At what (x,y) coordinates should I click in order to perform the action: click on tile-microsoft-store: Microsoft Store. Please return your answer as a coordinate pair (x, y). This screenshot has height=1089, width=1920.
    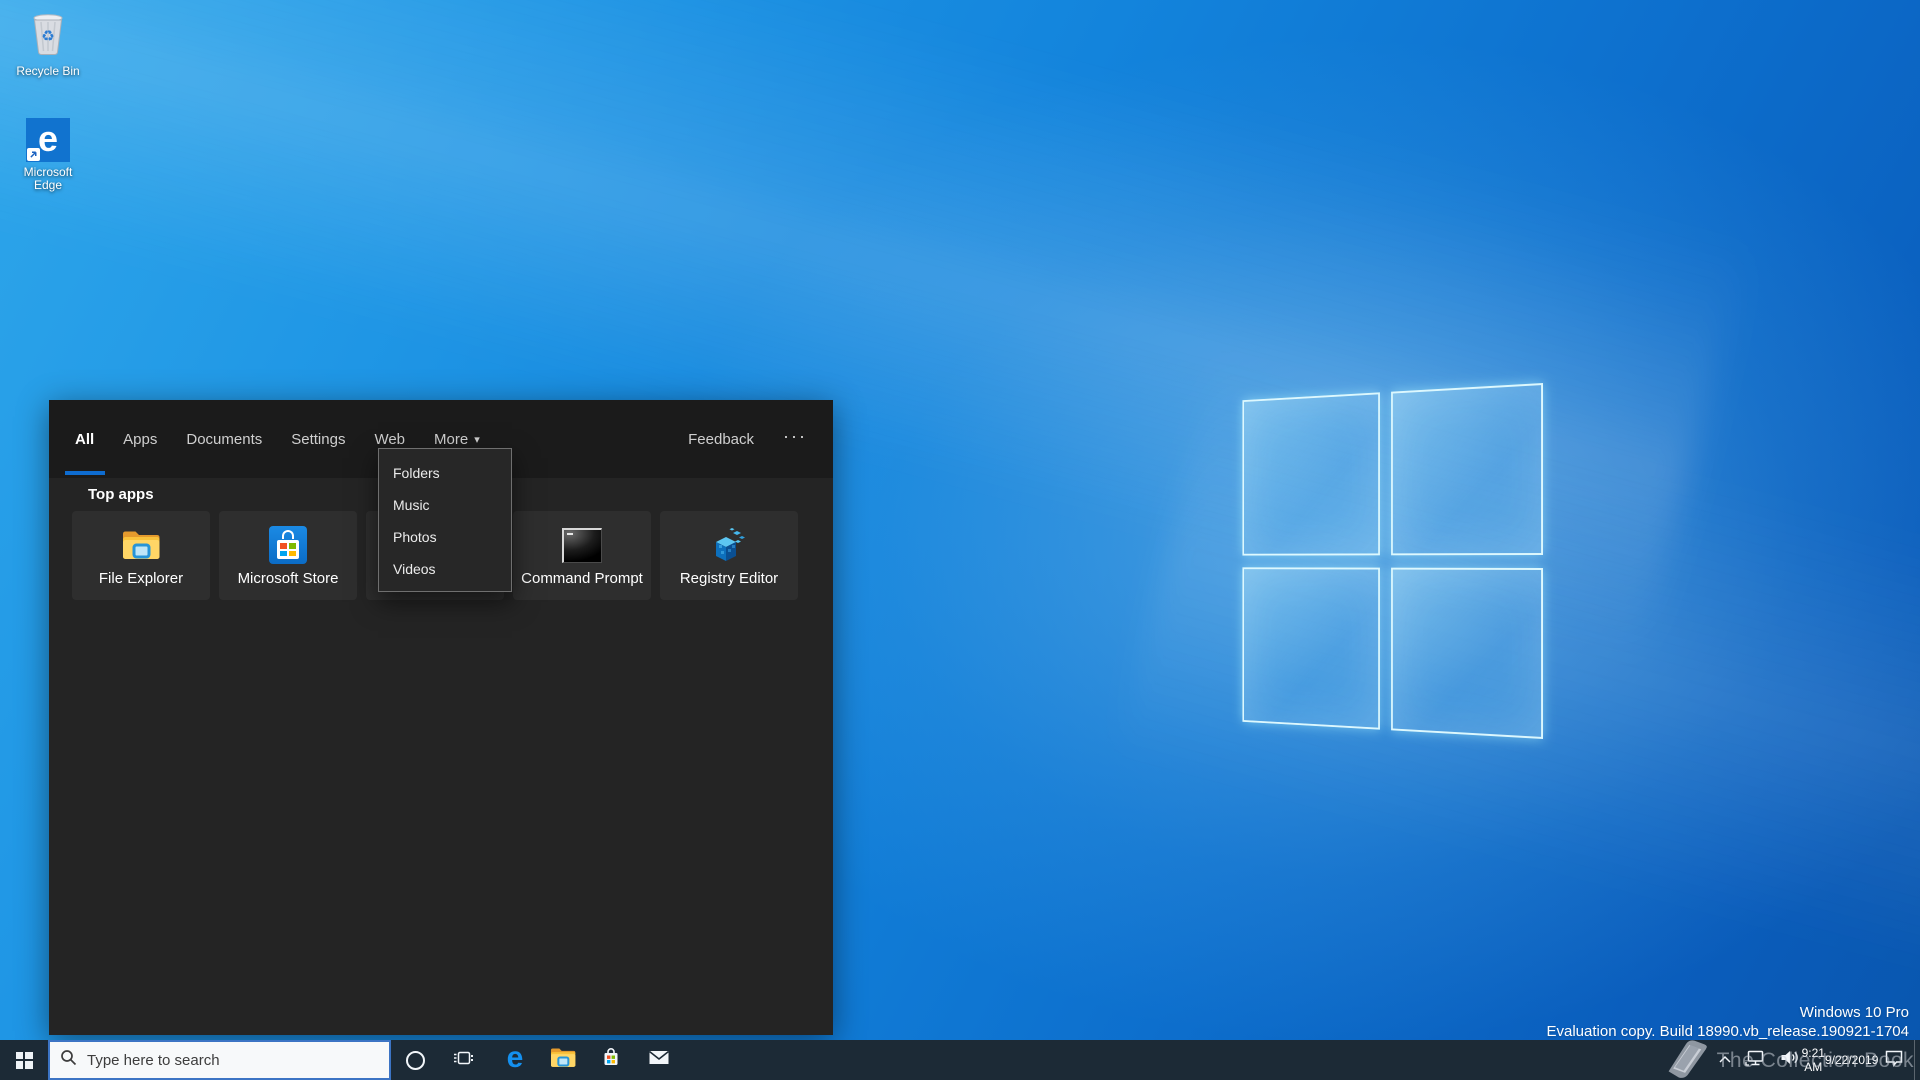
    Looking at the image, I should click on (288, 555).